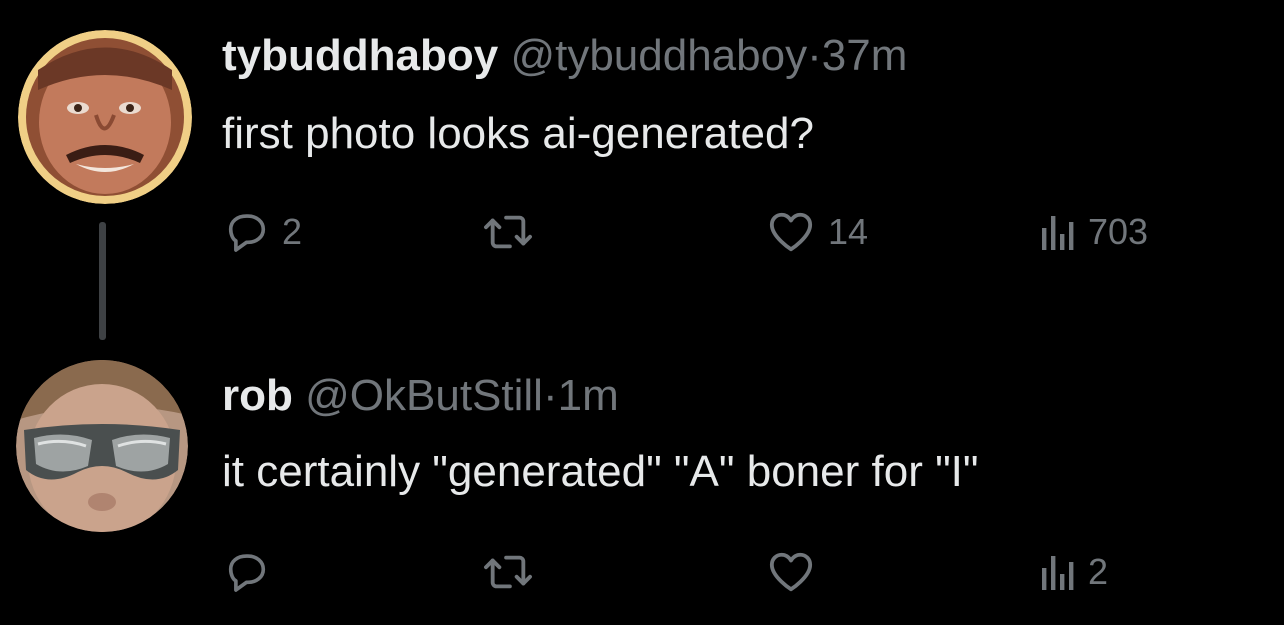 This screenshot has height=625, width=1284. Describe the element at coordinates (848, 231) in the screenshot. I see `like-count: 14` at that location.